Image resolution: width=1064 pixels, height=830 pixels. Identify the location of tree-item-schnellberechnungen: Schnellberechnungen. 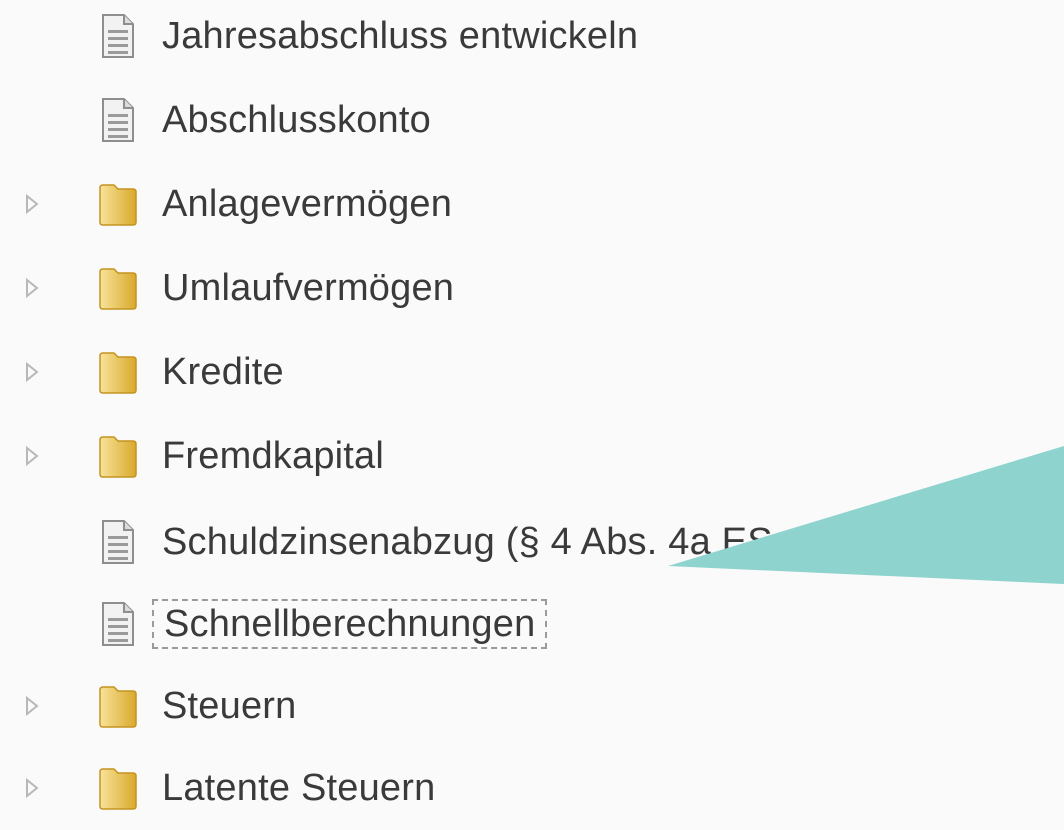
(500, 624).